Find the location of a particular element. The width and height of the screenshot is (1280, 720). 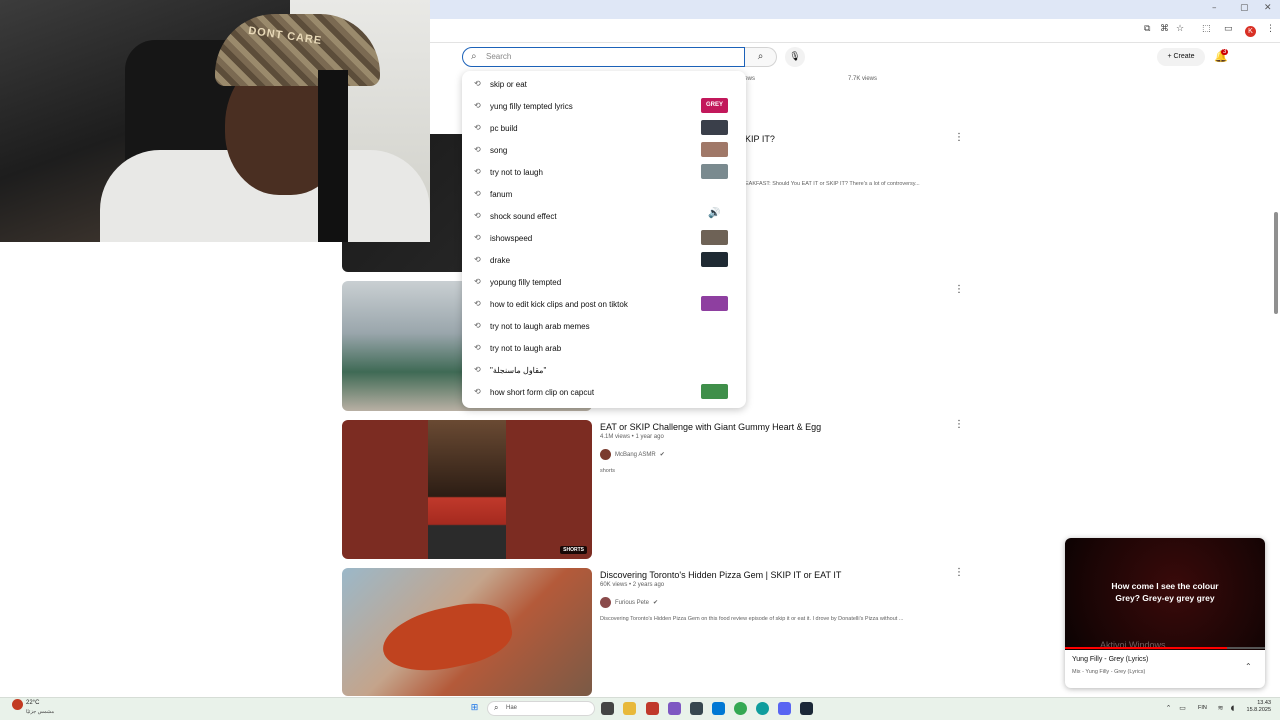

video-meta: 4.1M views • 1 year ago is located at coordinates (632, 437).